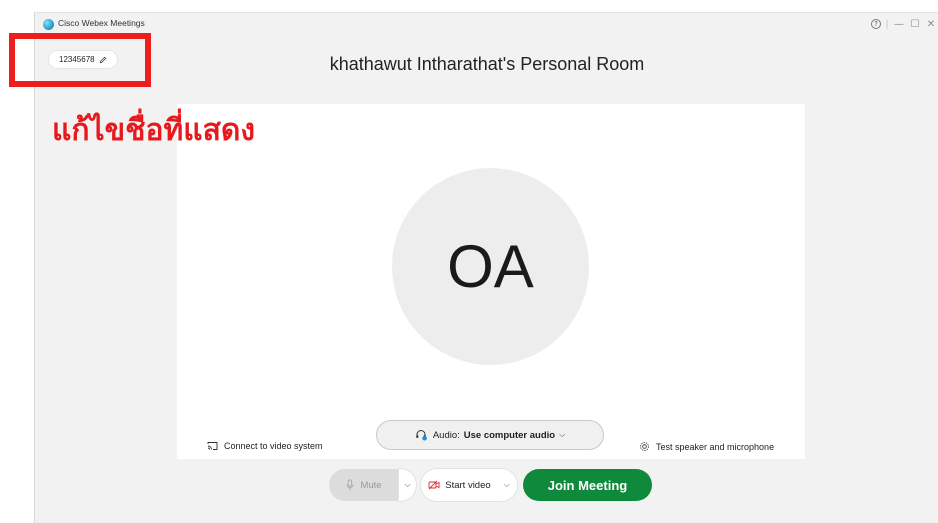 This screenshot has height=523, width=938. What do you see at coordinates (644, 446) in the screenshot?
I see `gear-icon` at bounding box center [644, 446].